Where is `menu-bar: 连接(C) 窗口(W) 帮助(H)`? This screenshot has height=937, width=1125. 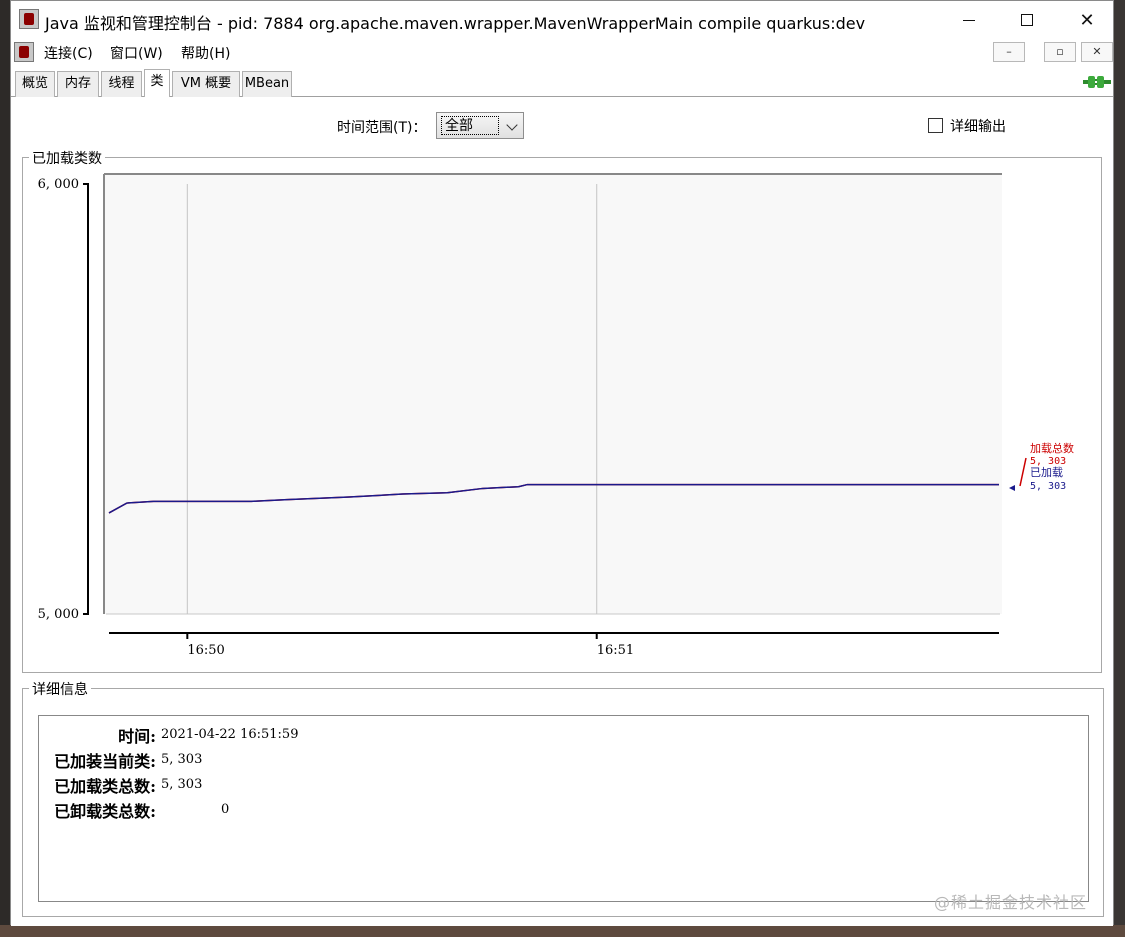
menu-bar: 连接(C) 窗口(W) 帮助(H) is located at coordinates (562, 52).